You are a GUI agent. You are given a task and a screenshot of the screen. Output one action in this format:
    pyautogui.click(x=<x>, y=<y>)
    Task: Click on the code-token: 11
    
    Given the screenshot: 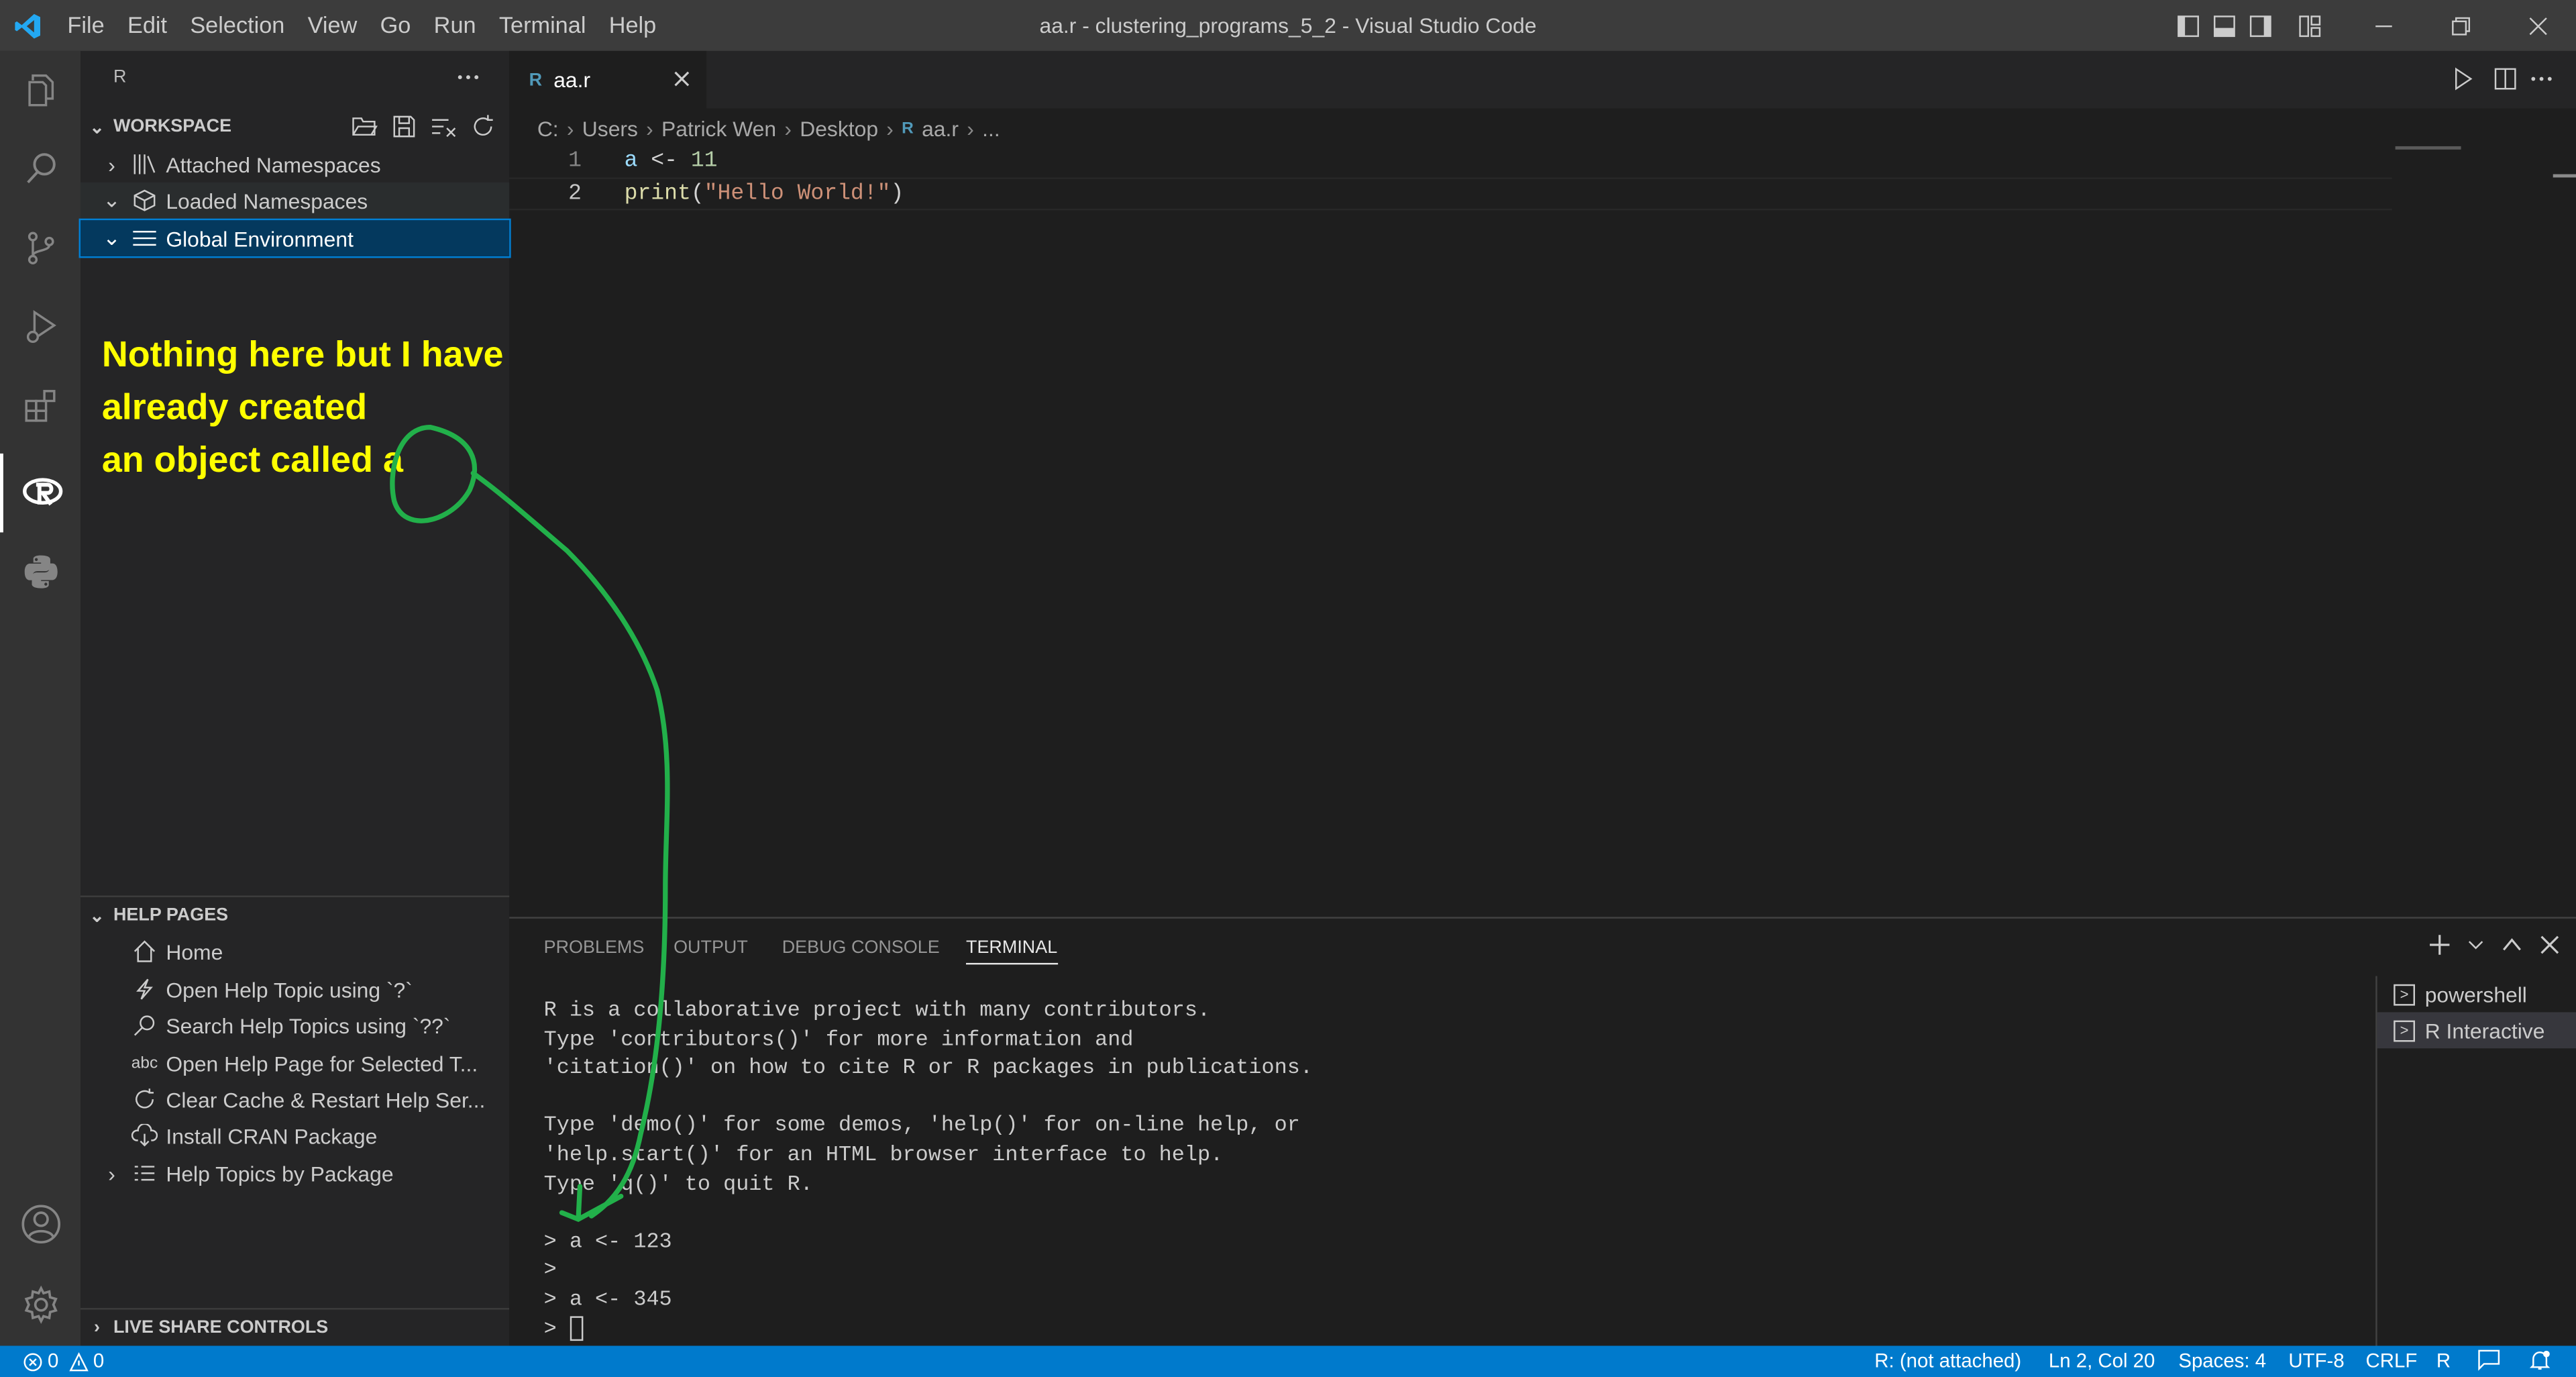 What is the action you would take?
    pyautogui.click(x=704, y=161)
    